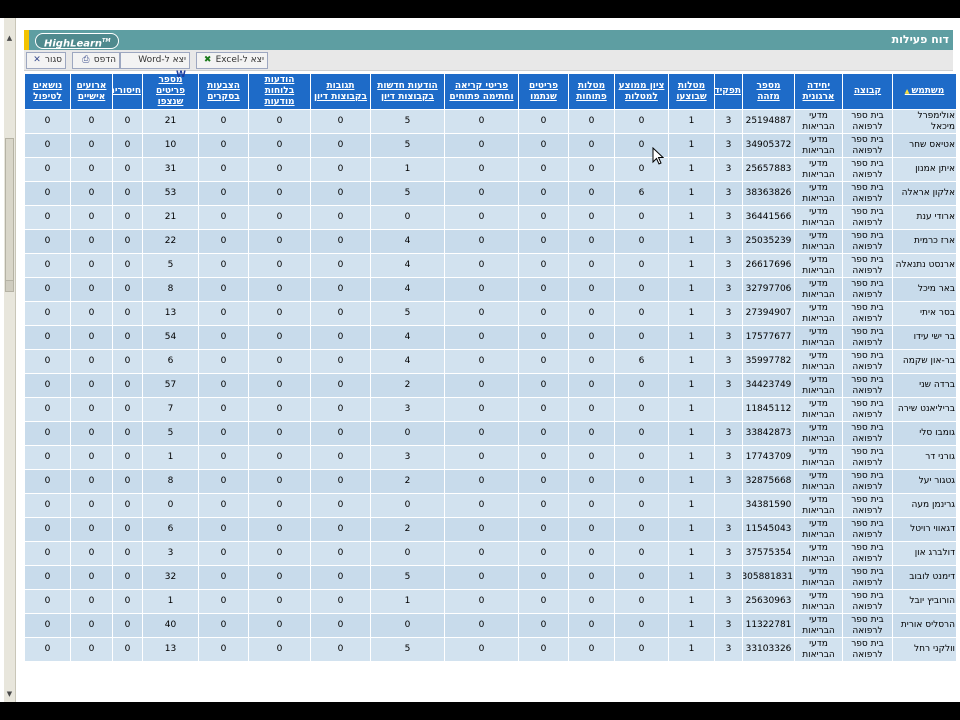 The width and height of the screenshot is (960, 720). What do you see at coordinates (407, 91) in the screenshot?
I see `column-header: הודעות חדשות בקבוצות דיון` at bounding box center [407, 91].